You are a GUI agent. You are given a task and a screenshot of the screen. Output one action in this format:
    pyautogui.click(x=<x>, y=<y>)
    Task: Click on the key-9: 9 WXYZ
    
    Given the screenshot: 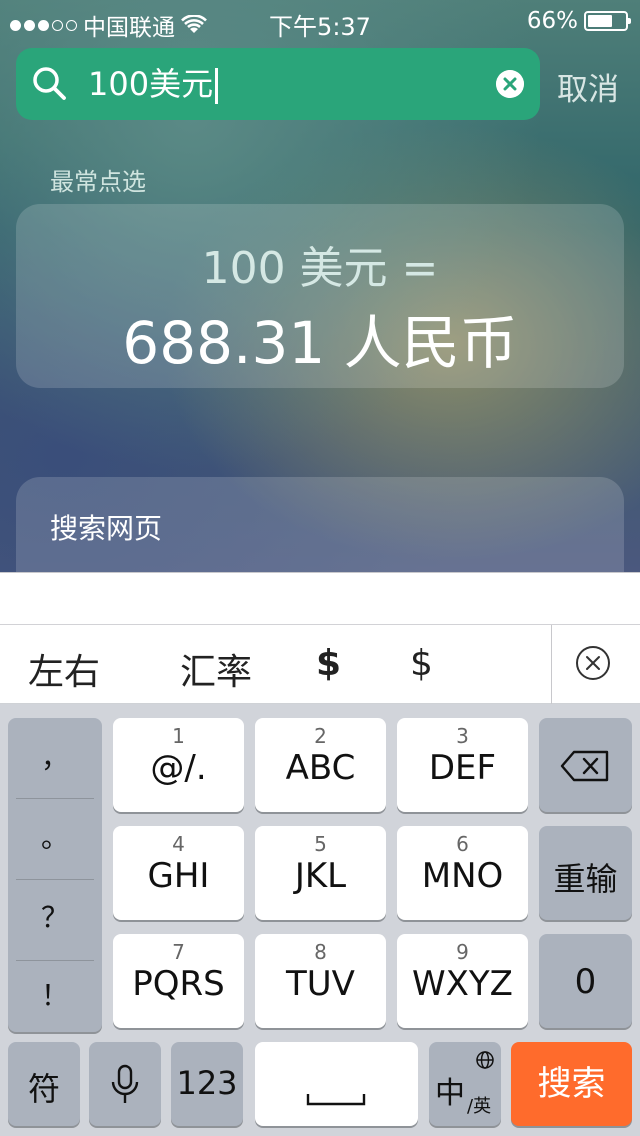 What is the action you would take?
    pyautogui.click(x=462, y=981)
    